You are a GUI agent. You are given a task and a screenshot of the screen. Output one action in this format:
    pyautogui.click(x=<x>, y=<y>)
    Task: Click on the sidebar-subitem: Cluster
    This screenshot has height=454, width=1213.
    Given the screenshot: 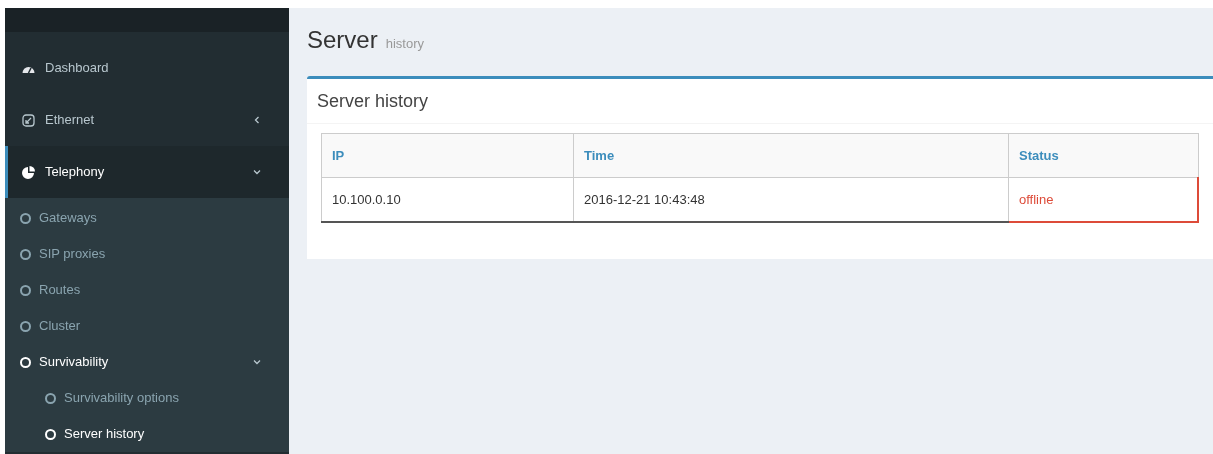 What is the action you would take?
    pyautogui.click(x=147, y=326)
    